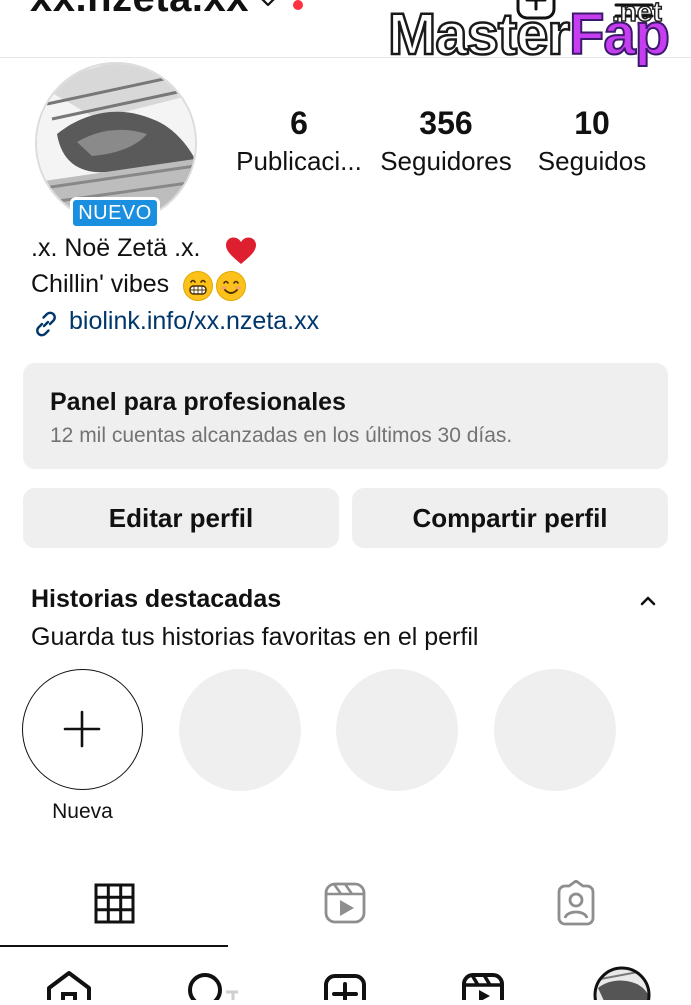 Image resolution: width=691 pixels, height=1005 pixels. I want to click on create-icon, so click(345, 989).